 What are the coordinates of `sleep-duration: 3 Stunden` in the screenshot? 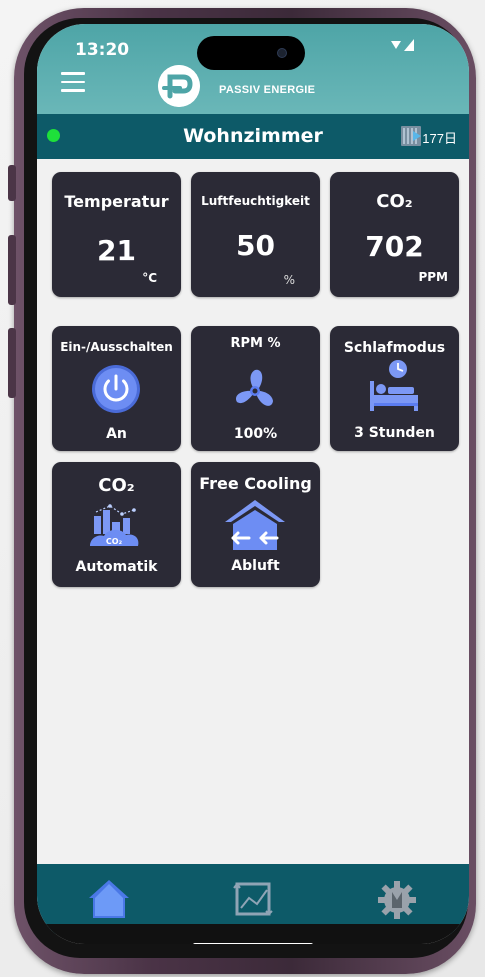 It's located at (394, 433).